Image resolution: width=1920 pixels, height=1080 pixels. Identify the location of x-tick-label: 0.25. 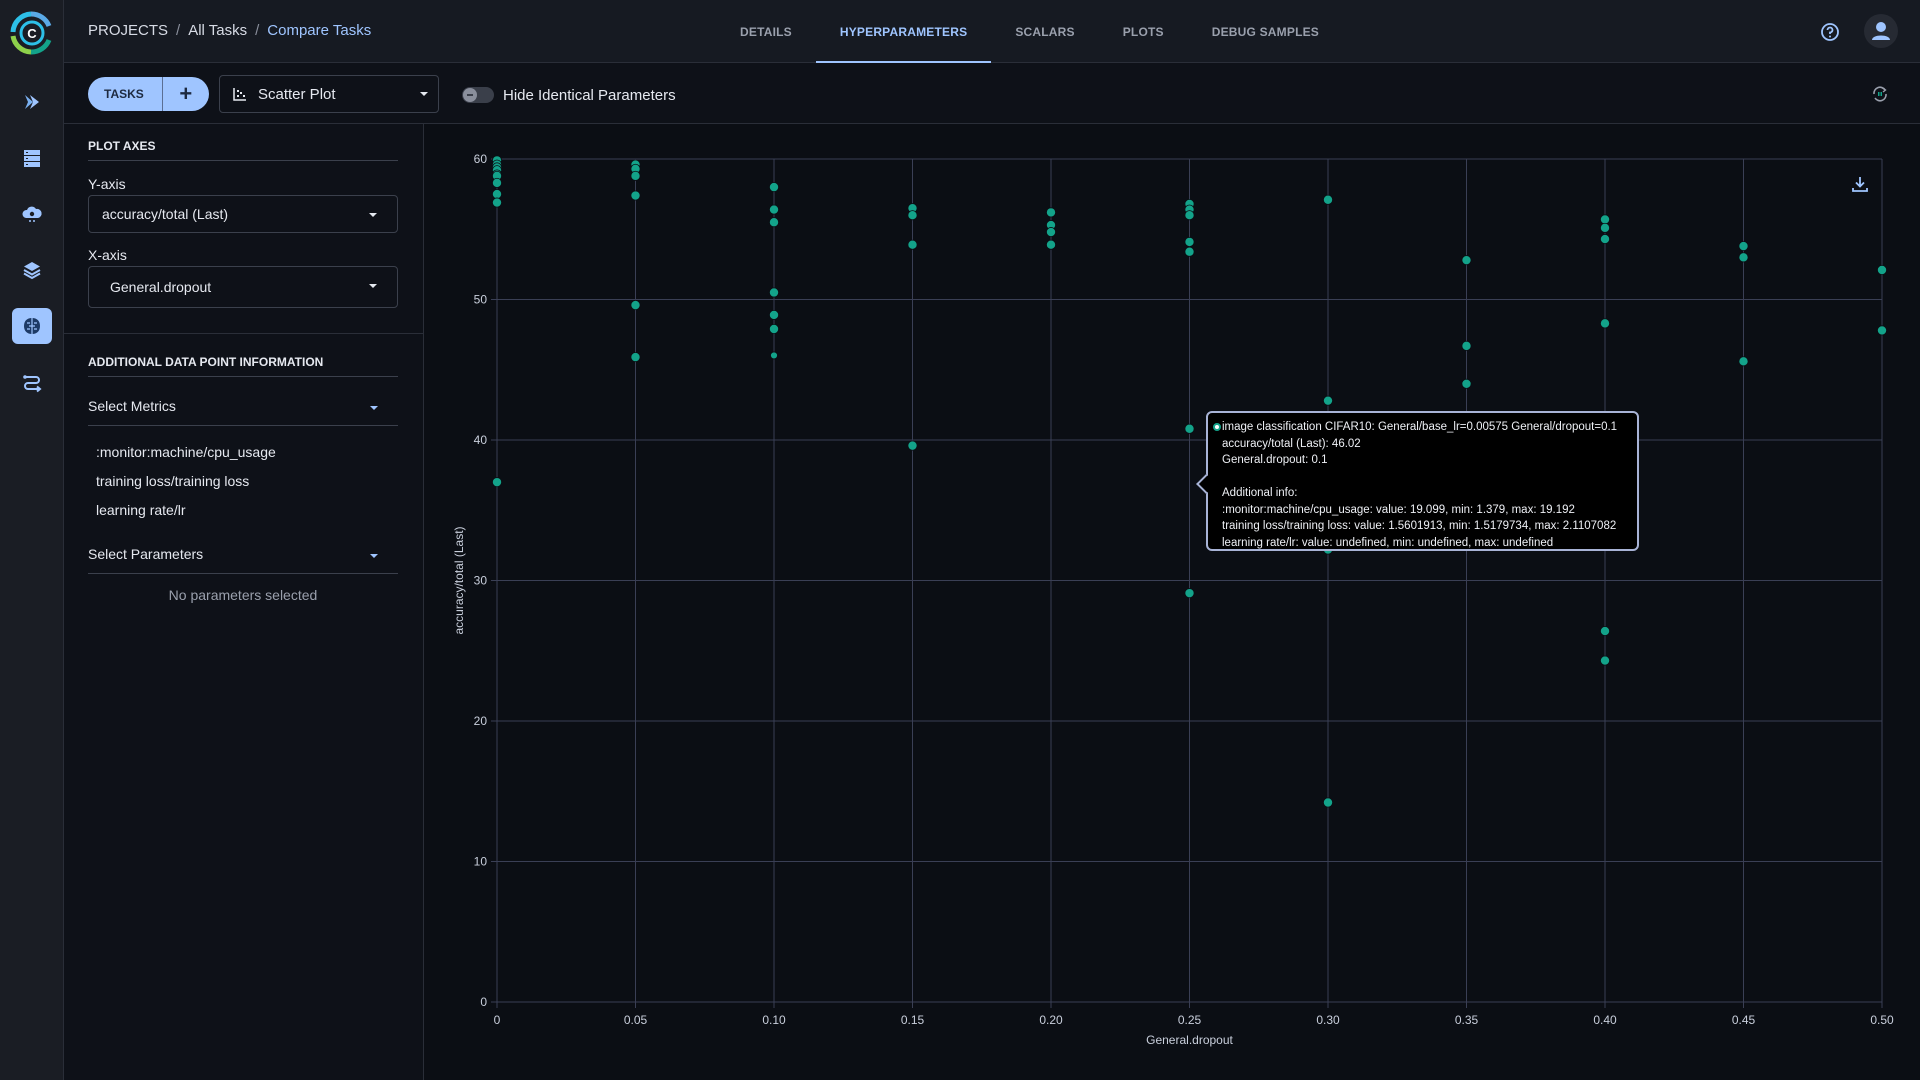
(1190, 1020).